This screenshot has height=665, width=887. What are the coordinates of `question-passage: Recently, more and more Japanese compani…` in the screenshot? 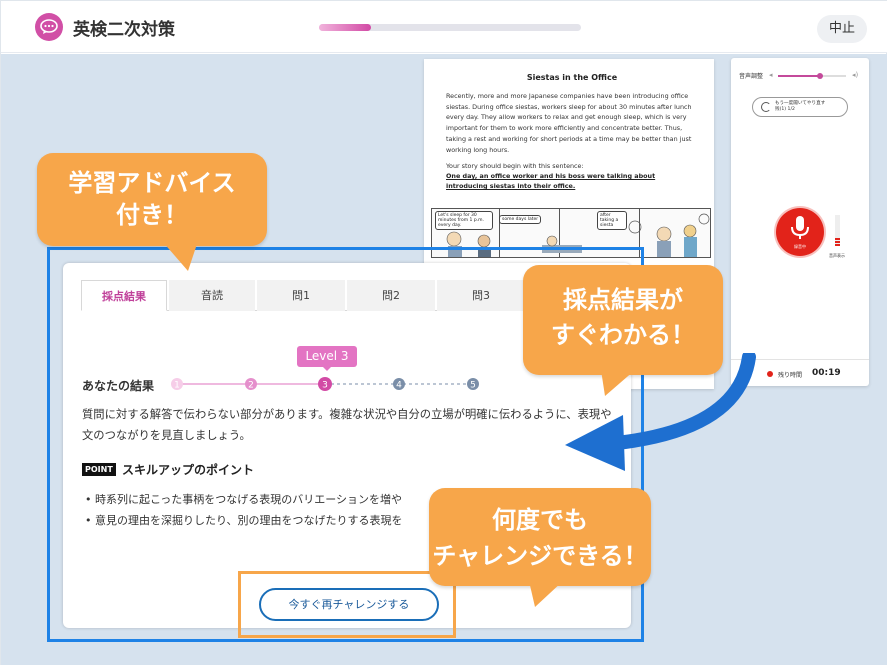 It's located at (569, 123).